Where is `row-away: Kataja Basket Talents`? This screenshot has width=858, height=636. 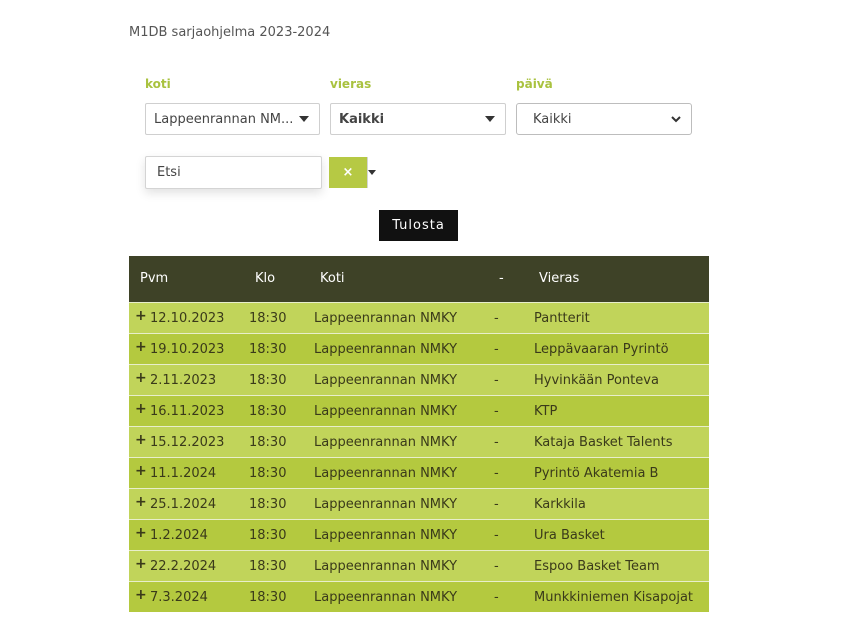 row-away: Kataja Basket Talents is located at coordinates (603, 442).